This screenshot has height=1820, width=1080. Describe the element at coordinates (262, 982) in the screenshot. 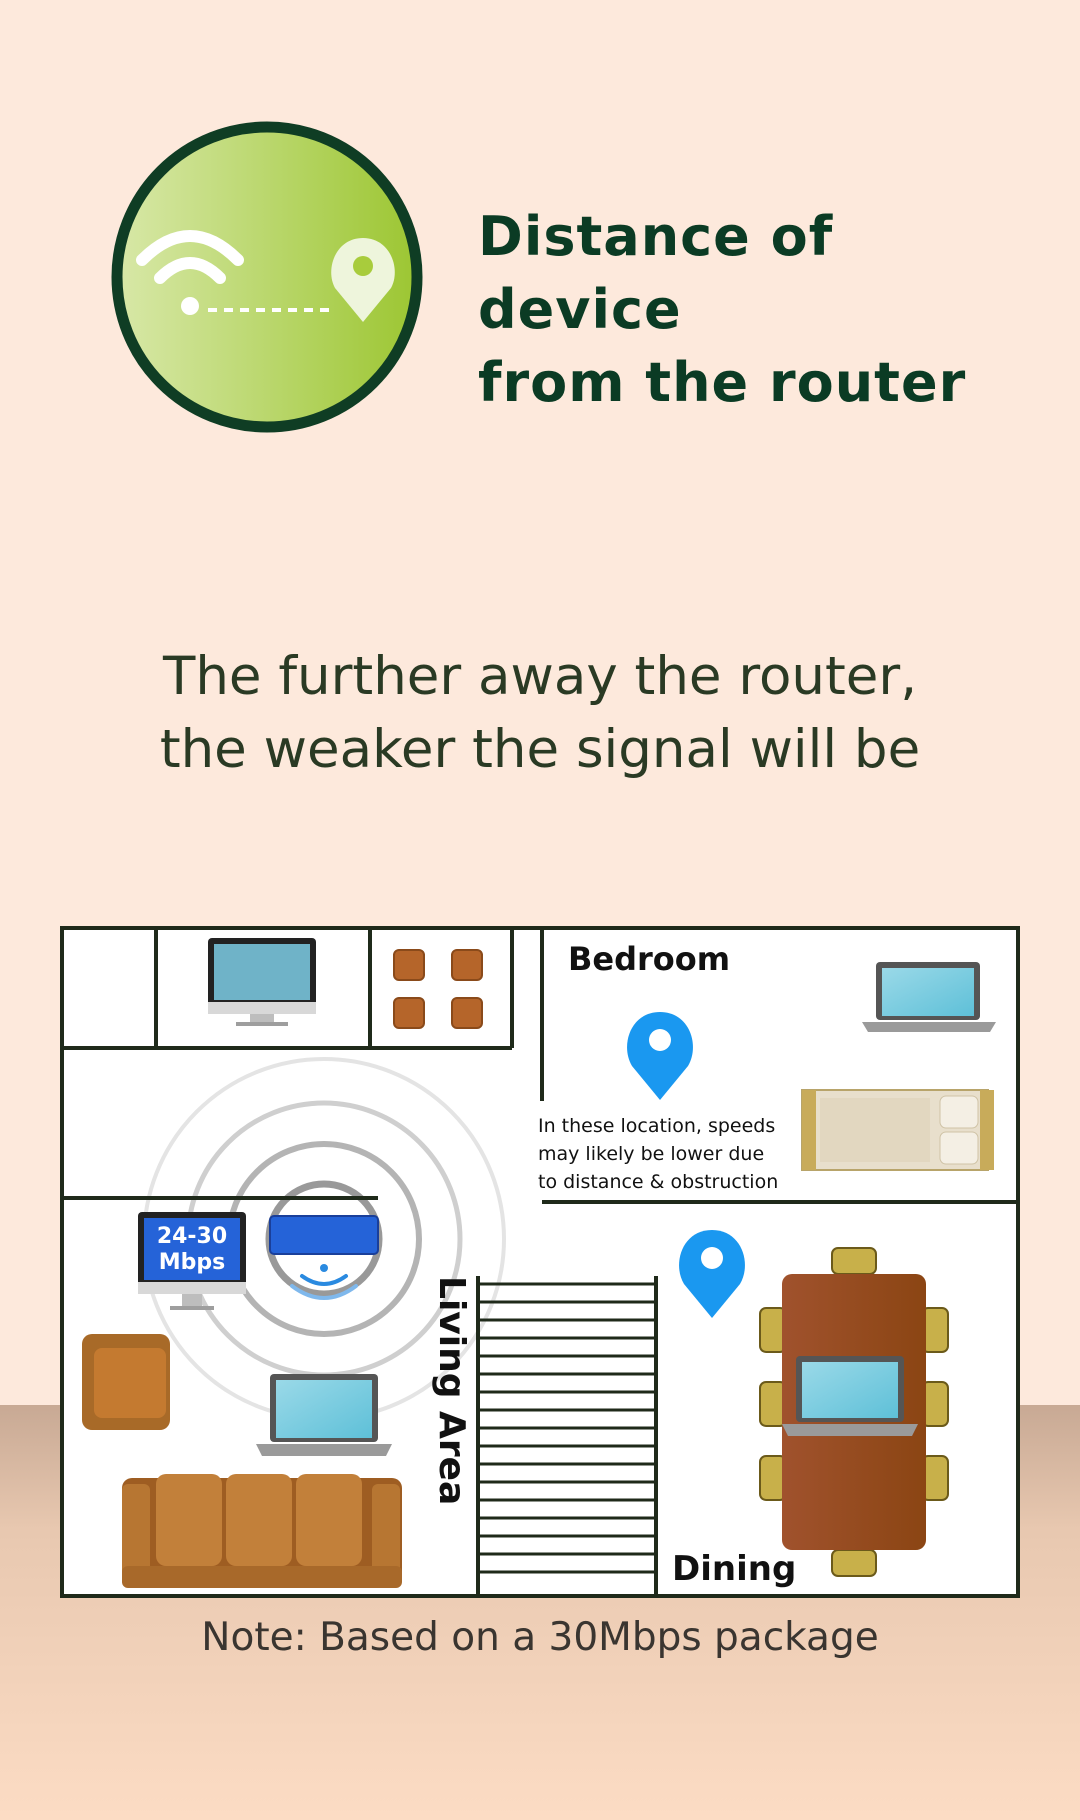

I see `desktop-computer-icon` at that location.